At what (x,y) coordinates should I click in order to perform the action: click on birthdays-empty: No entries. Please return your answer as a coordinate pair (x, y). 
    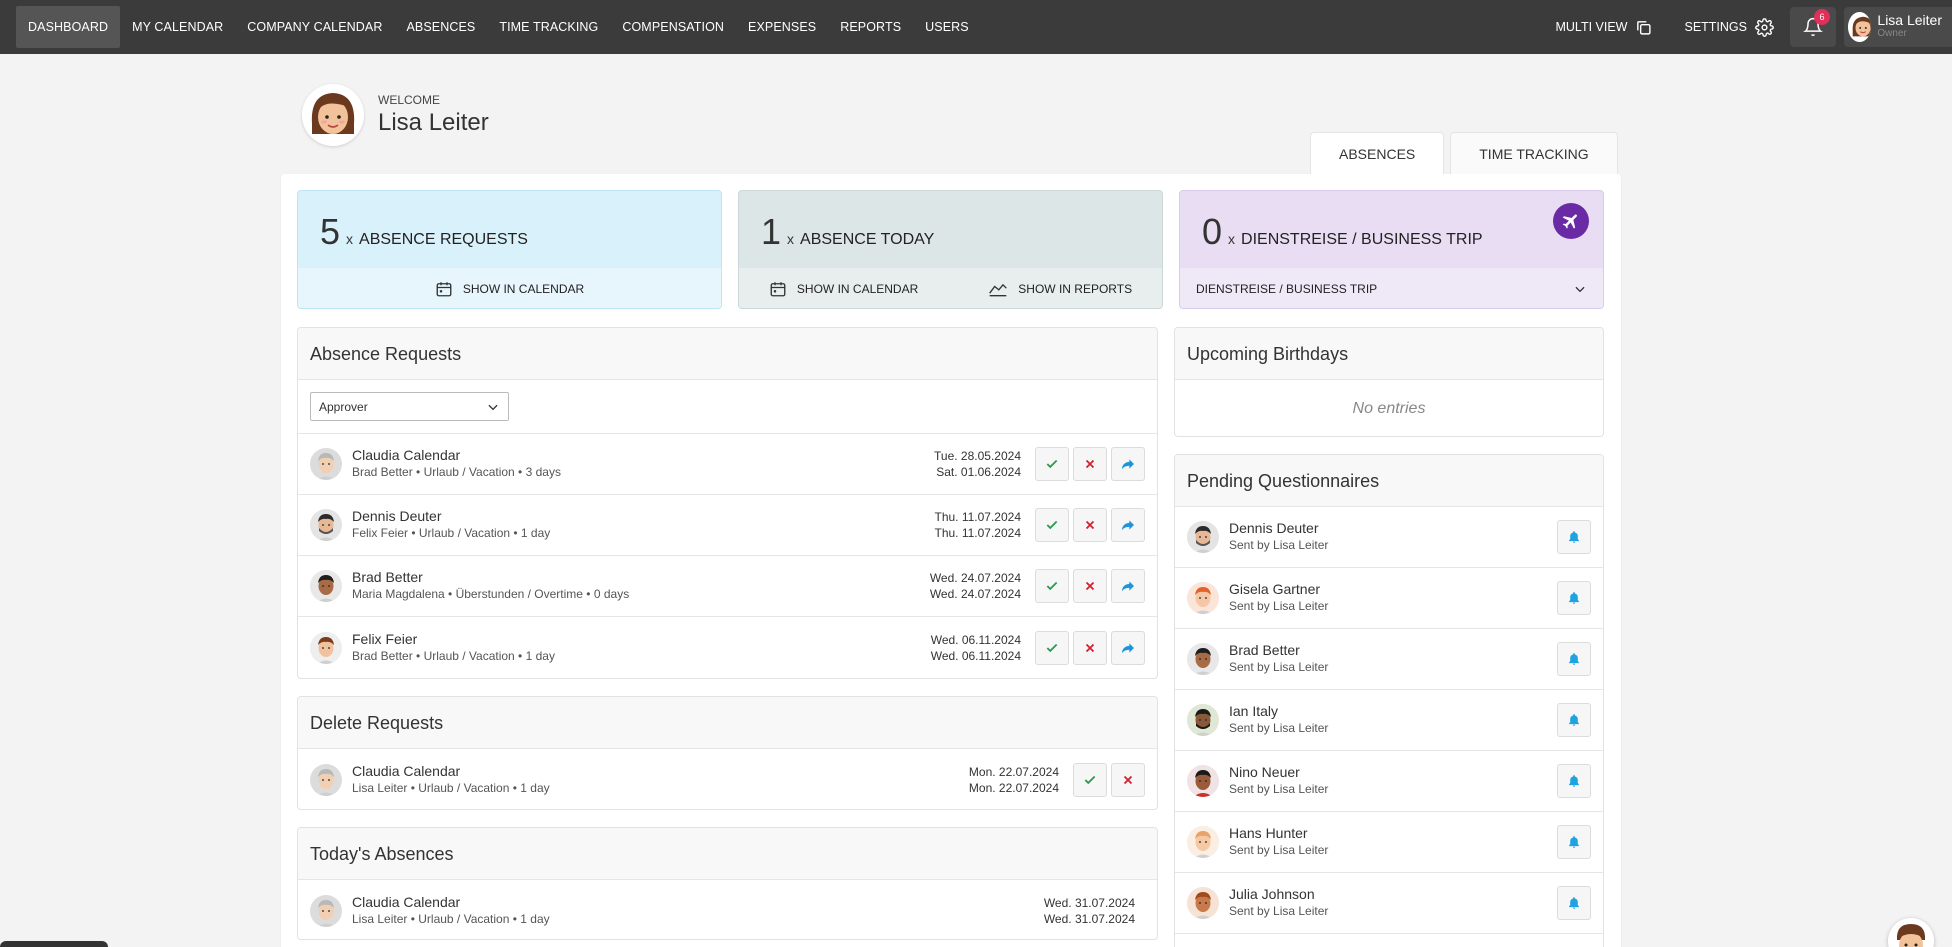
    Looking at the image, I should click on (1389, 408).